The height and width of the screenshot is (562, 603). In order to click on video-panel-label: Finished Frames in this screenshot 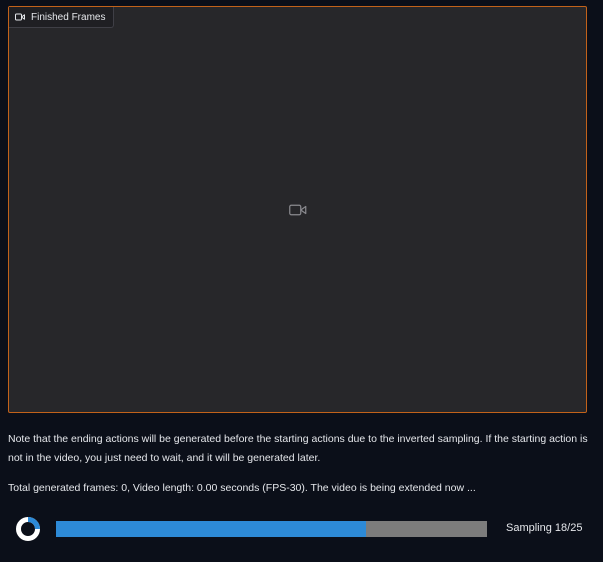, I will do `click(62, 17)`.